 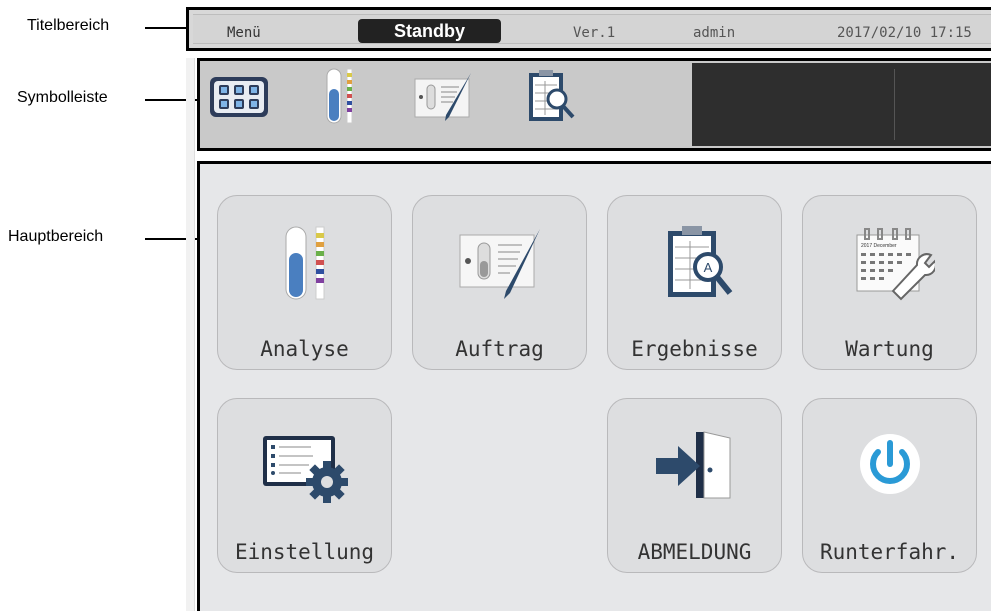 What do you see at coordinates (889, 464) in the screenshot?
I see `power-icon` at bounding box center [889, 464].